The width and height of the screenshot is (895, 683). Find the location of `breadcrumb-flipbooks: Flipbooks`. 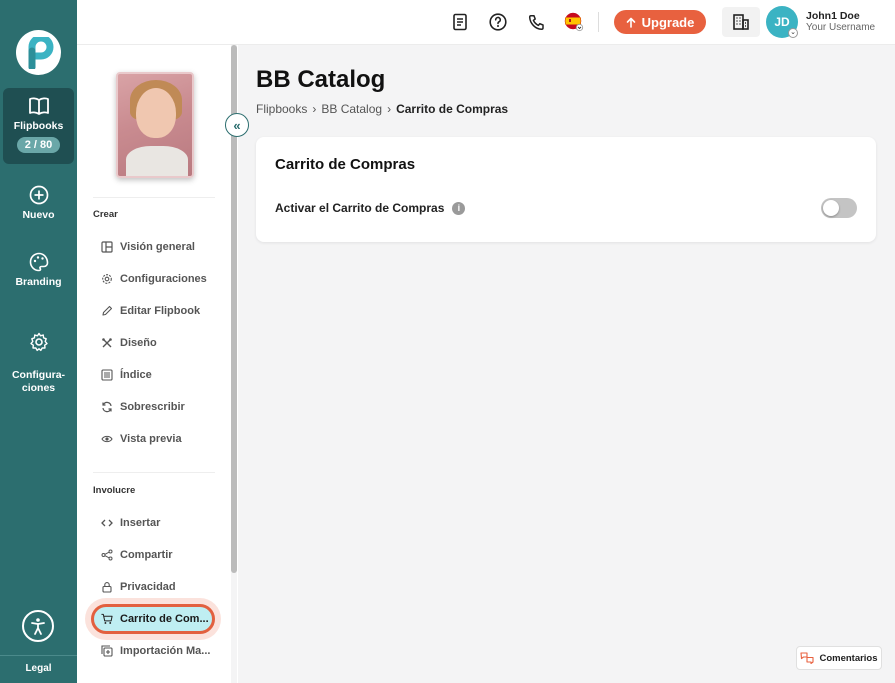

breadcrumb-flipbooks: Flipbooks is located at coordinates (281, 109).